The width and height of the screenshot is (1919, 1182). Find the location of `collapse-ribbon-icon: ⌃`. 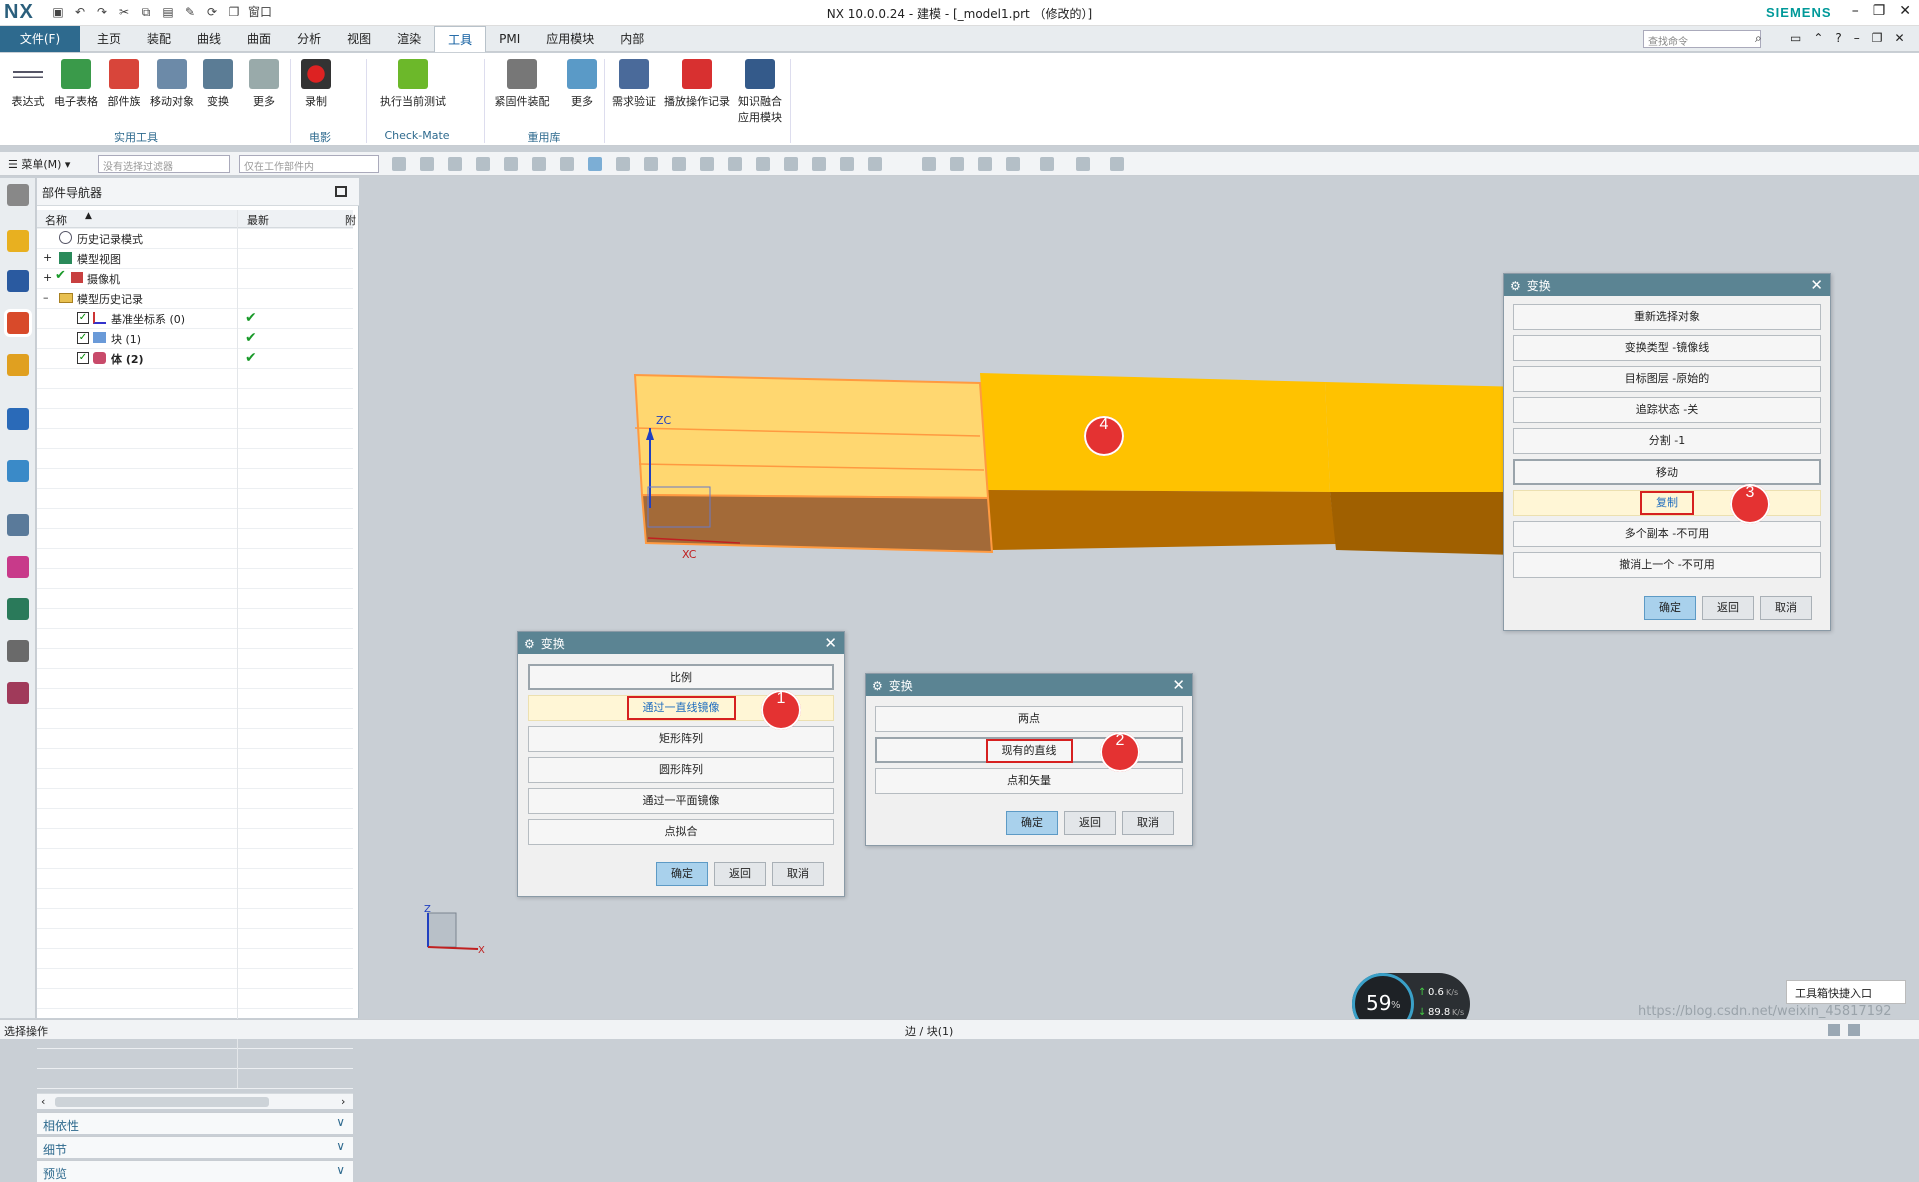

collapse-ribbon-icon: ⌃ is located at coordinates (1818, 38).